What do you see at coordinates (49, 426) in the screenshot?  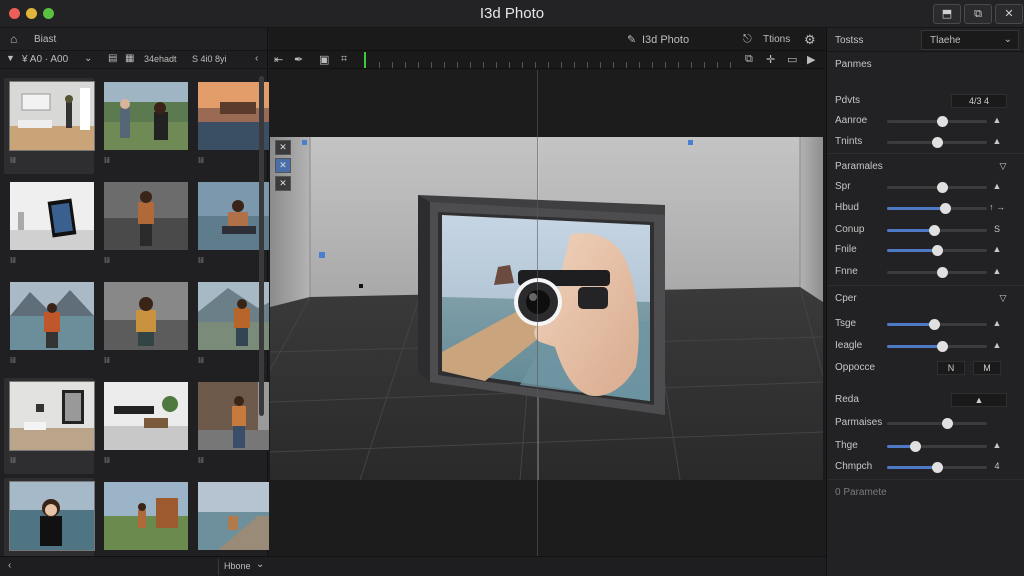 I see `thumbnail-living-room: Iil` at bounding box center [49, 426].